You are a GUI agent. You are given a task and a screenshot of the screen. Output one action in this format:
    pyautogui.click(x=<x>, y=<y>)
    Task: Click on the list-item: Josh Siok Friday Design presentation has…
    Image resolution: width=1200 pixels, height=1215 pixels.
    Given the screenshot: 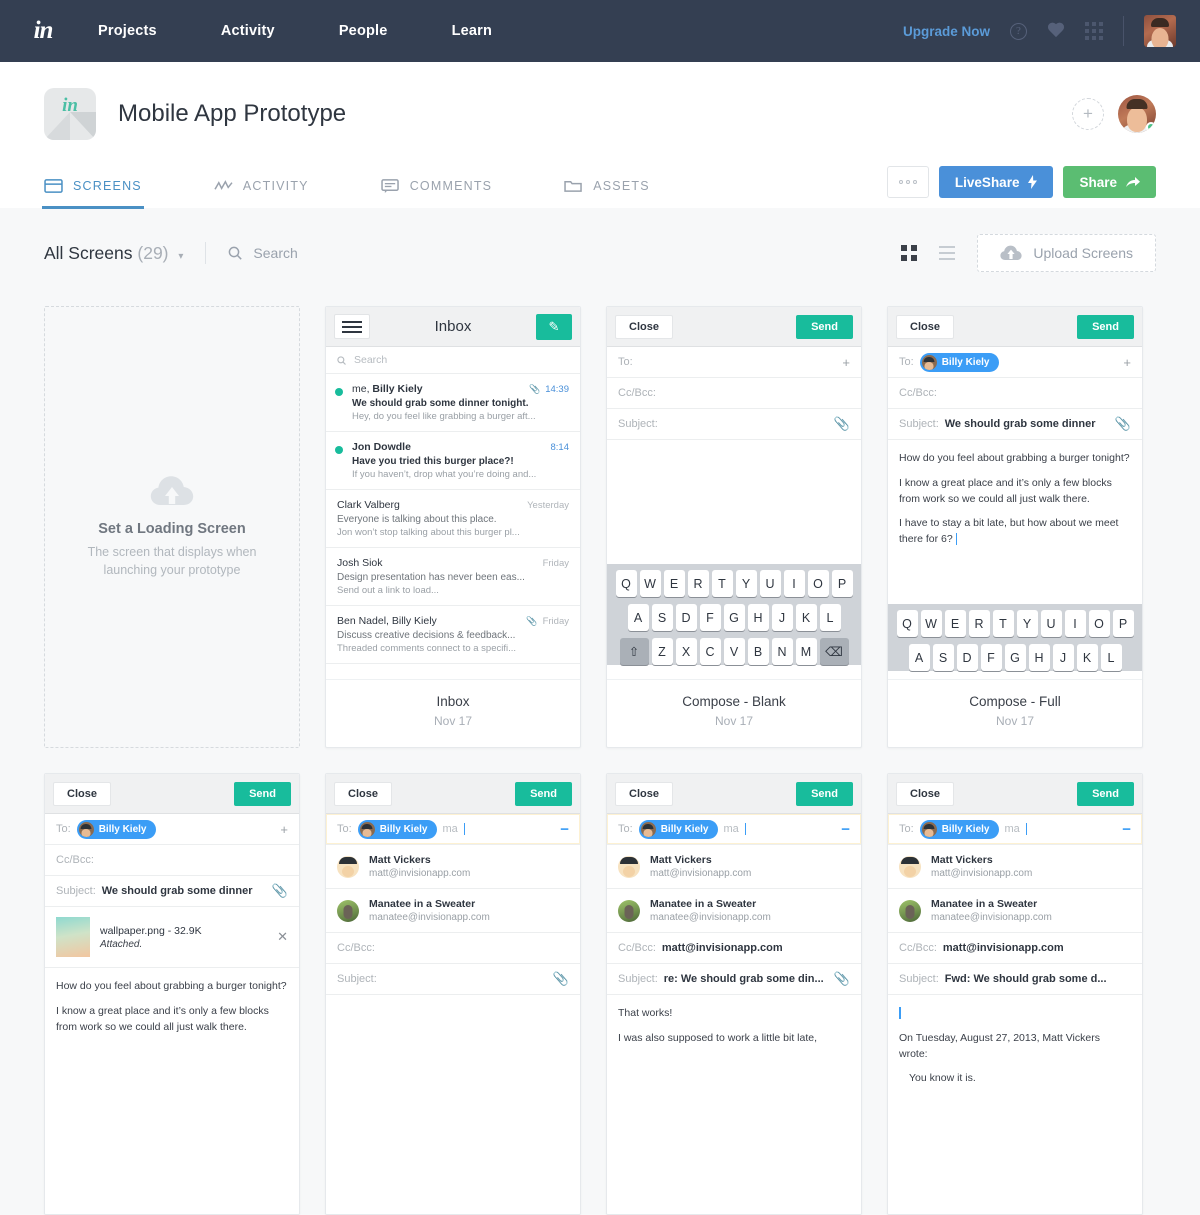 What is the action you would take?
    pyautogui.click(x=453, y=577)
    